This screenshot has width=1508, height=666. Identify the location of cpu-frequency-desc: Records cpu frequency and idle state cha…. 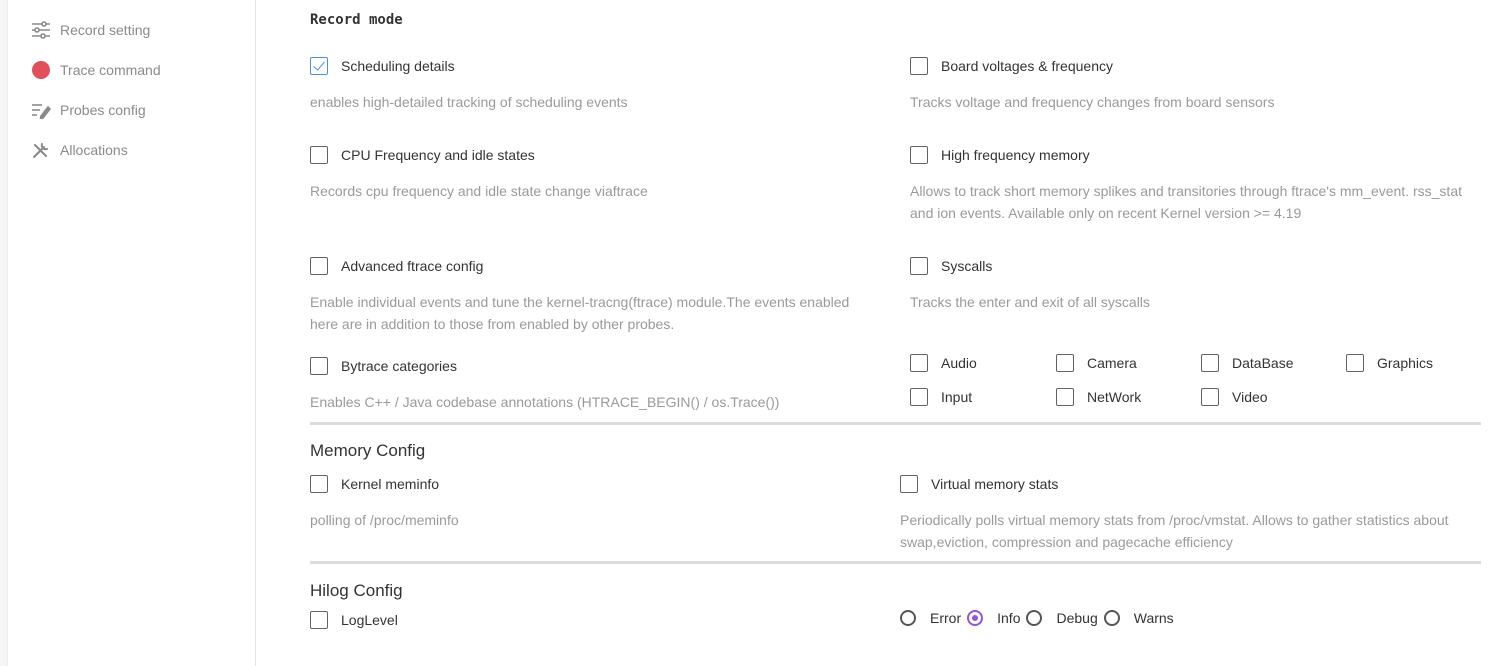
(479, 191).